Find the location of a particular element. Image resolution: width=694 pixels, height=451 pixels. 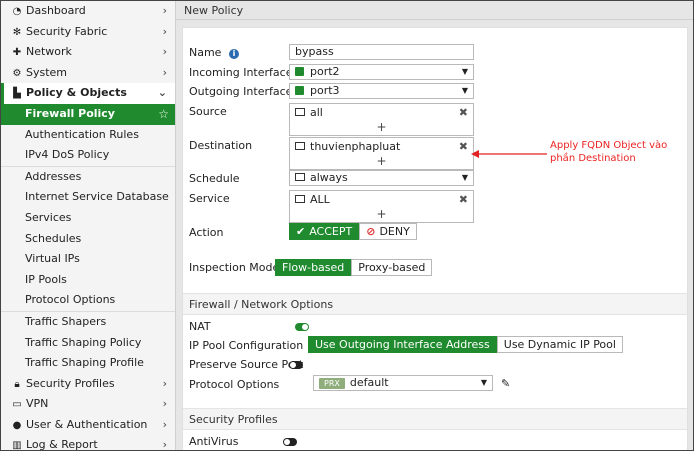

name-input: bypass is located at coordinates (381, 52).